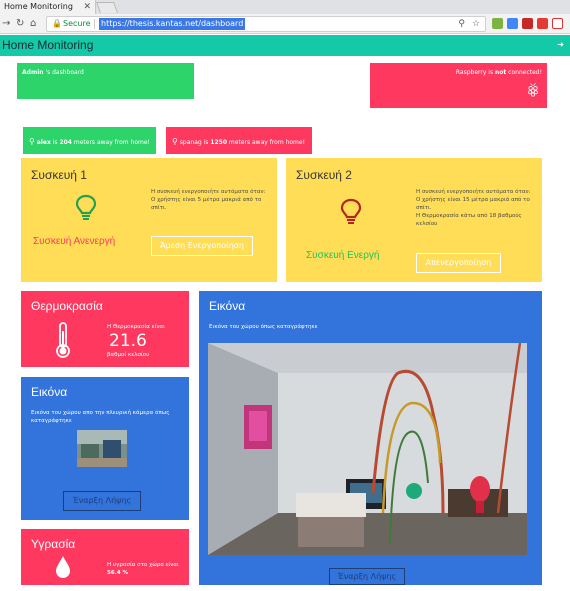 The height and width of the screenshot is (591, 570). What do you see at coordinates (218, 142) in the screenshot?
I see `distance-meters: 1250` at bounding box center [218, 142].